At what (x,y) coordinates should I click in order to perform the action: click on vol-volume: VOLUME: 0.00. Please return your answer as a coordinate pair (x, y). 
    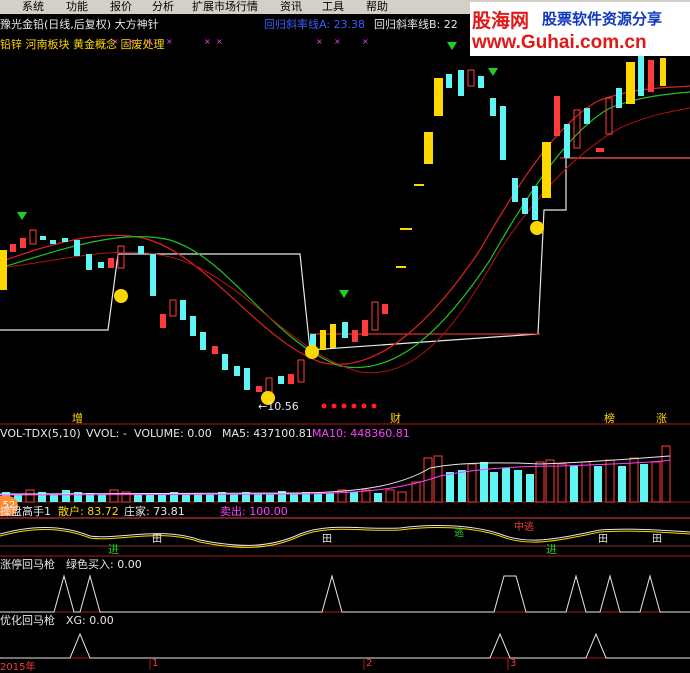
    Looking at the image, I should click on (173, 433).